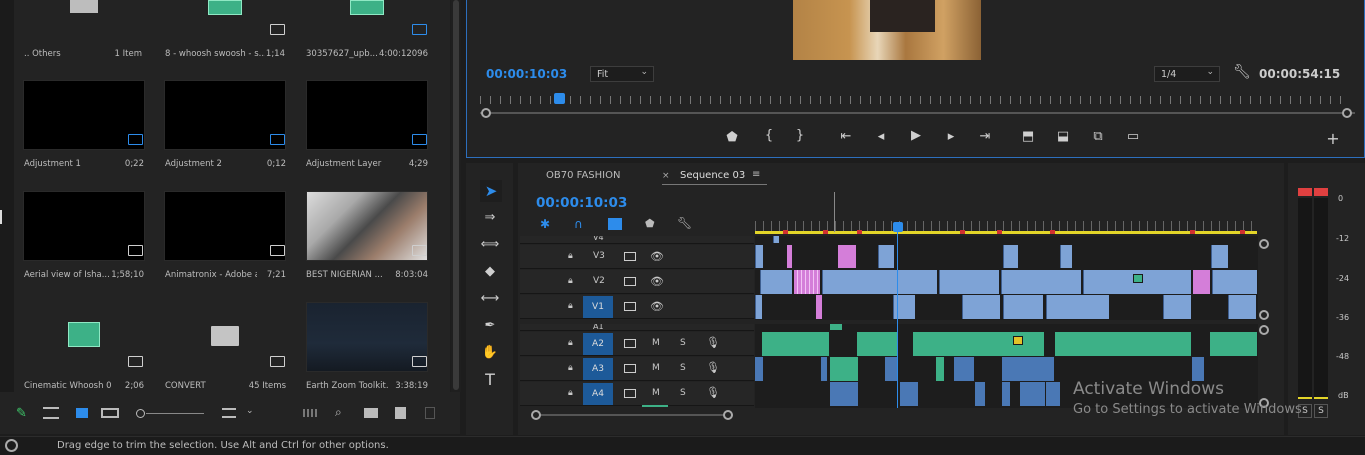 This screenshot has height=455, width=1365. What do you see at coordinates (684, 223) in the screenshot?
I see `timeline-settings-wrench-icon: 🔧︎` at bounding box center [684, 223].